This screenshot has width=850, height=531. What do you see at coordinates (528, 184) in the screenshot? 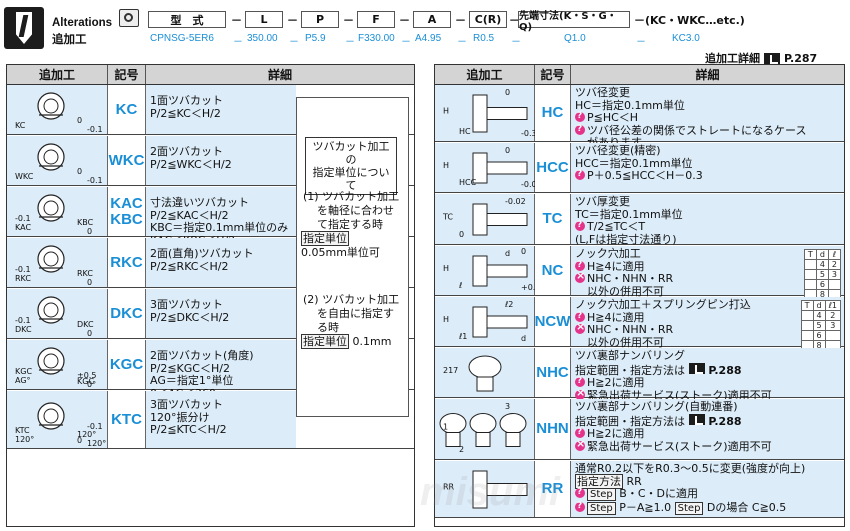
I see `figure-label: -0.02` at bounding box center [528, 184].